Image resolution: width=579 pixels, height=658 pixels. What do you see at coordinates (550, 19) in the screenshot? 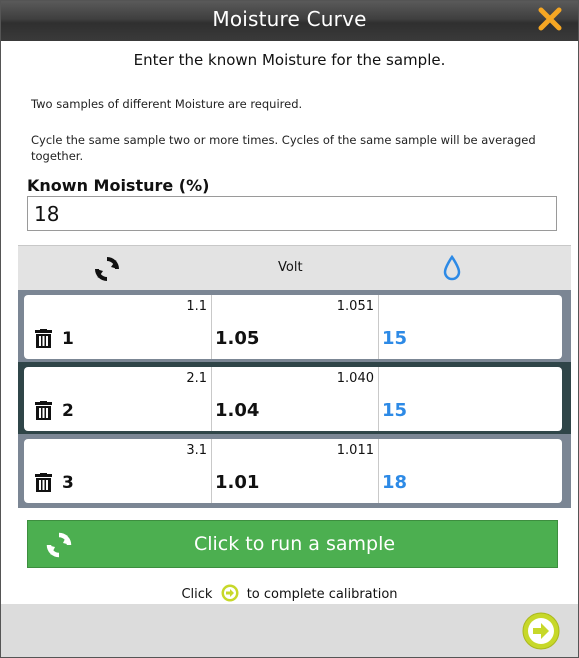
I see `close-icon` at bounding box center [550, 19].